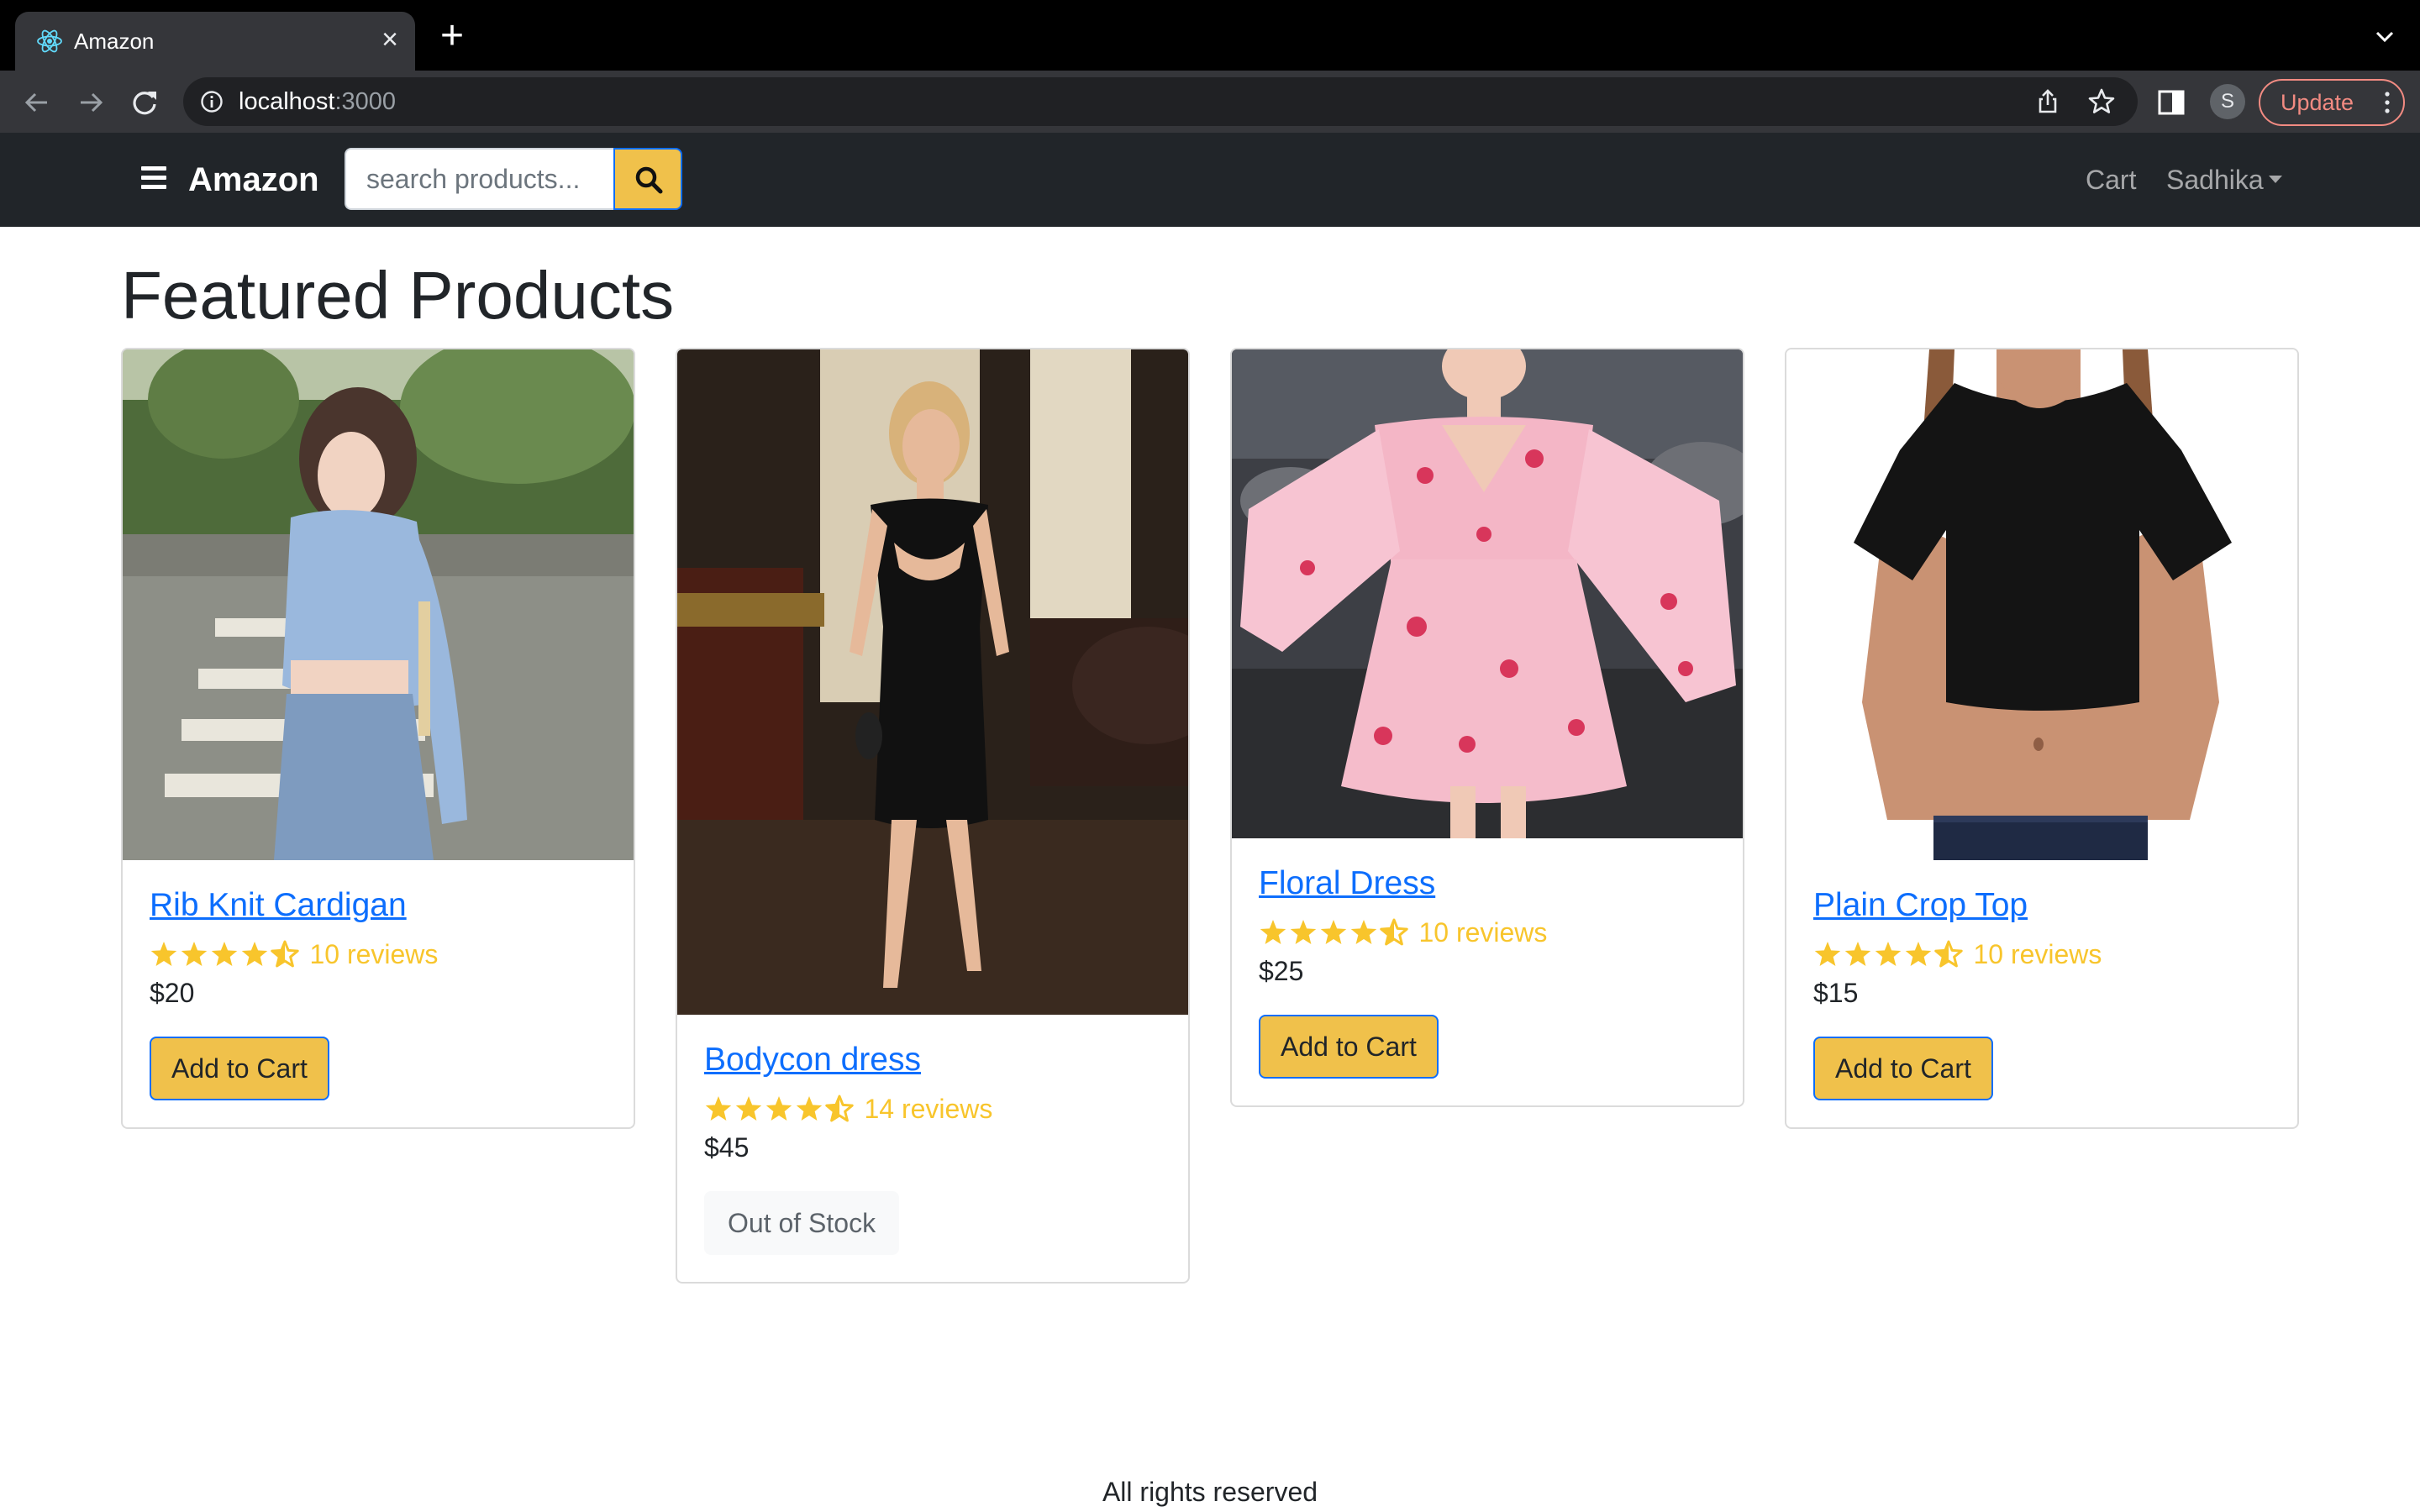 The height and width of the screenshot is (1512, 2420). What do you see at coordinates (2385, 37) in the screenshot?
I see `chevron-down-icon` at bounding box center [2385, 37].